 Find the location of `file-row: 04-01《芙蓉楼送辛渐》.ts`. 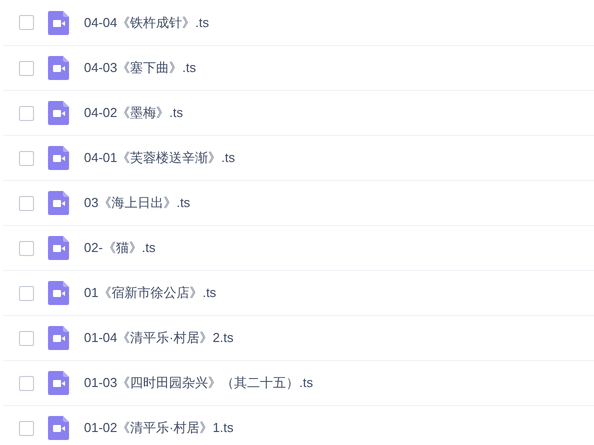

file-row: 04-01《芙蓉楼送辛渐》.ts is located at coordinates (298, 158).